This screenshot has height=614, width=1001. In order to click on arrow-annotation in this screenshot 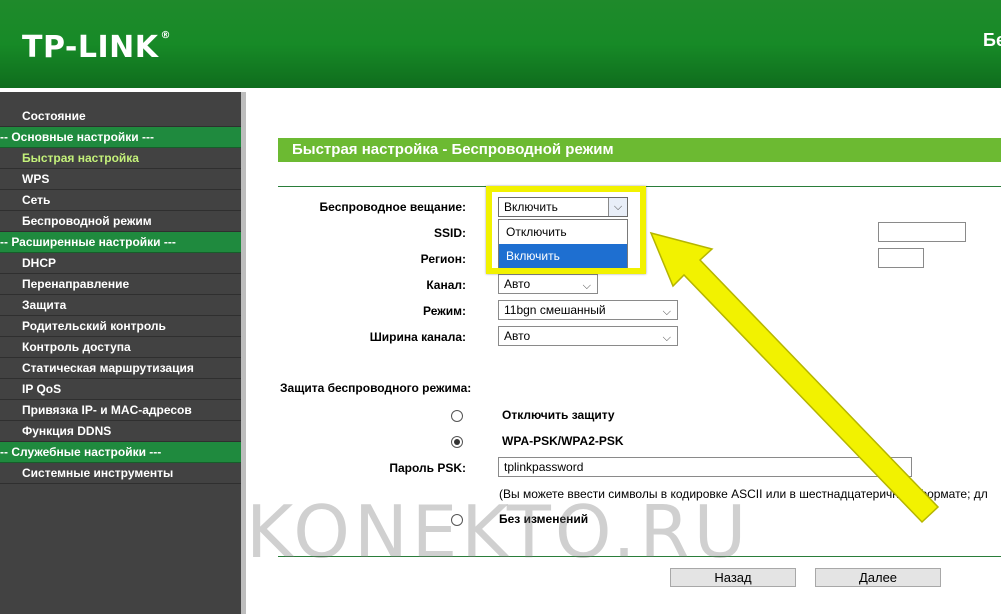, I will do `click(794, 377)`.